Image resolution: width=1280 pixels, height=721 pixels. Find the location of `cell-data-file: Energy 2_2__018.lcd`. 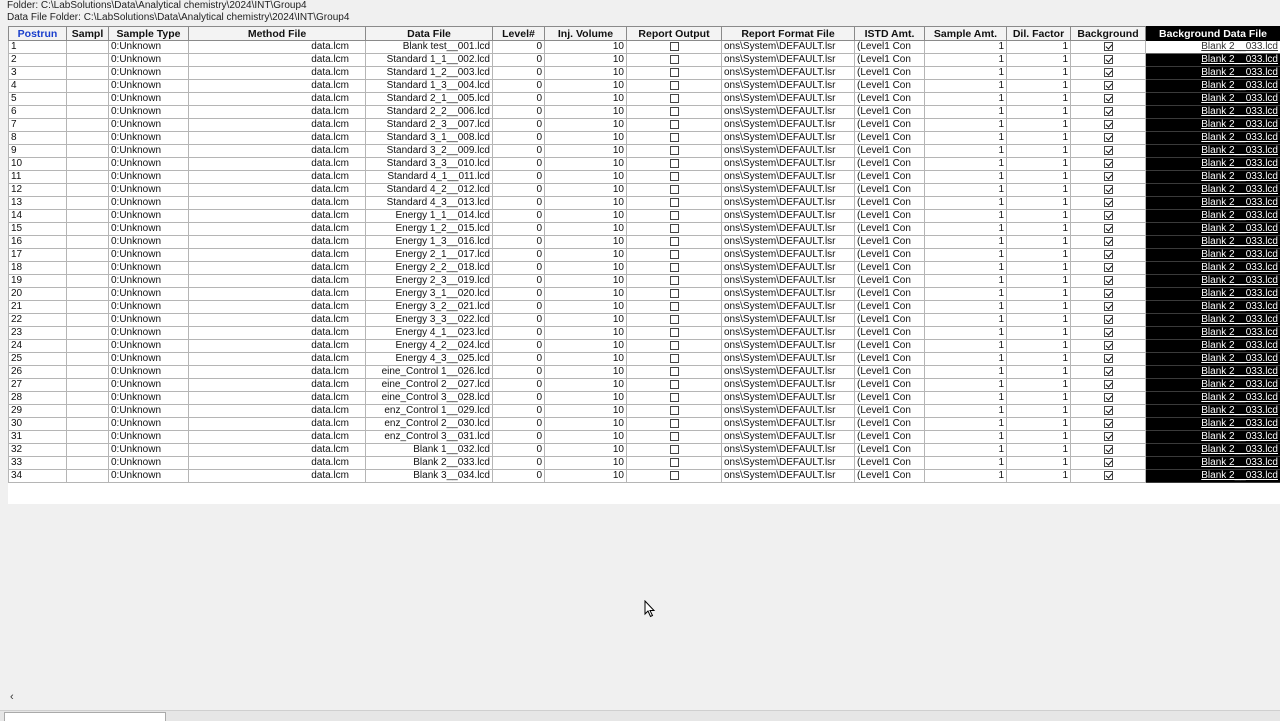

cell-data-file: Energy 2_2__018.lcd is located at coordinates (429, 268).